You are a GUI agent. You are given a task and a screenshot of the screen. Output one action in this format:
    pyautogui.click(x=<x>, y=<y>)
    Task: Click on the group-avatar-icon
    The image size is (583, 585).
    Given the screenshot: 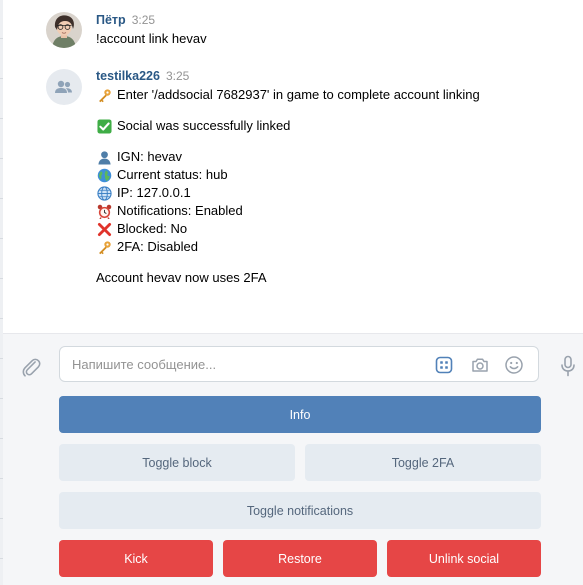 What is the action you would take?
    pyautogui.click(x=63, y=86)
    